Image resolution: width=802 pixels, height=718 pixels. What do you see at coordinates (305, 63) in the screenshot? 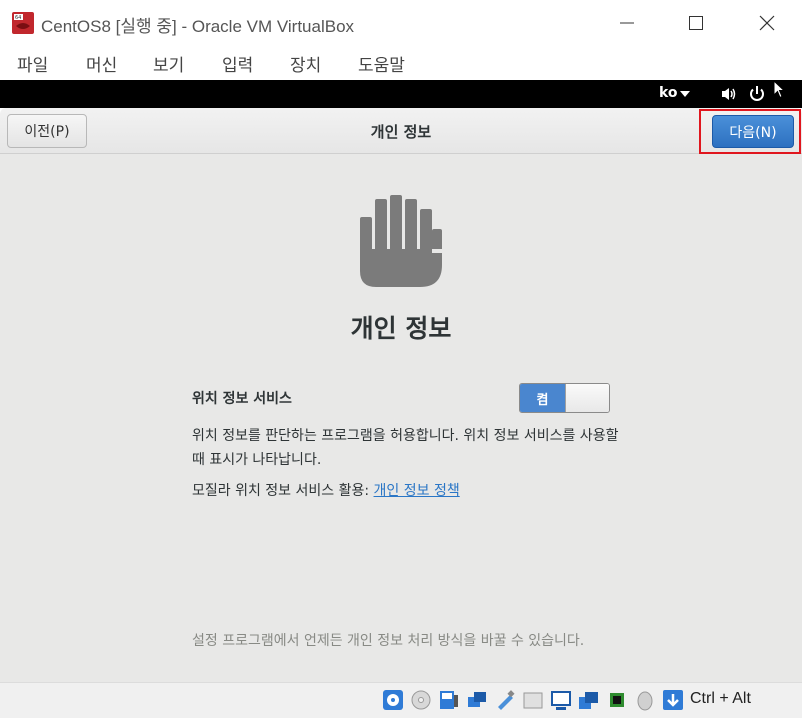
I see `menu-devices: 장치` at bounding box center [305, 63].